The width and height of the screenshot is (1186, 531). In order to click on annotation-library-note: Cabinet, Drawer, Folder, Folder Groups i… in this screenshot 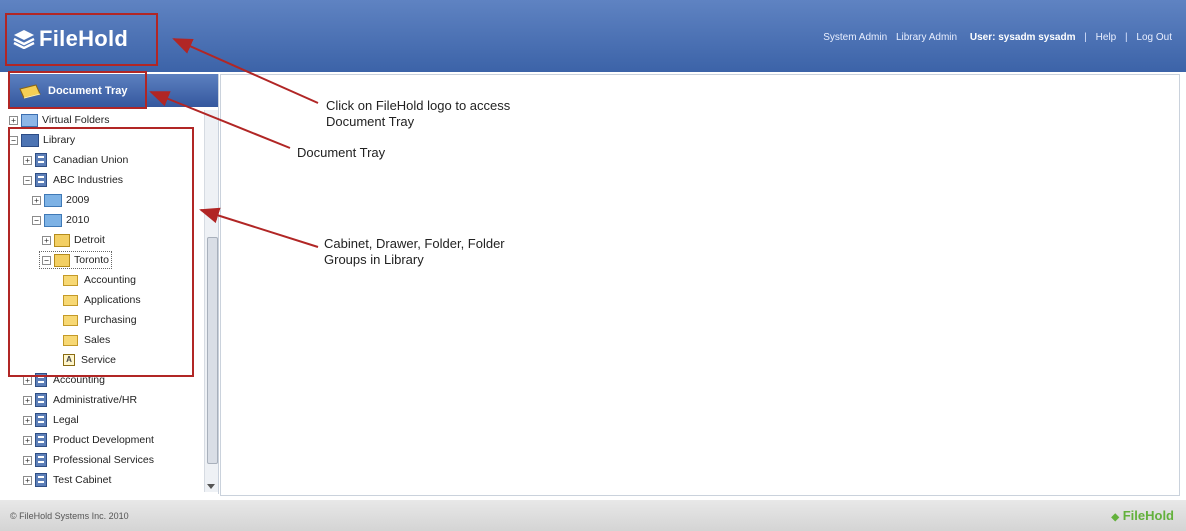, I will do `click(414, 252)`.